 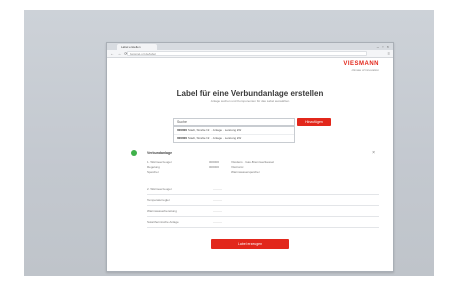 I want to click on navigation-icons: ← → ⟳, so click(x=119, y=53).